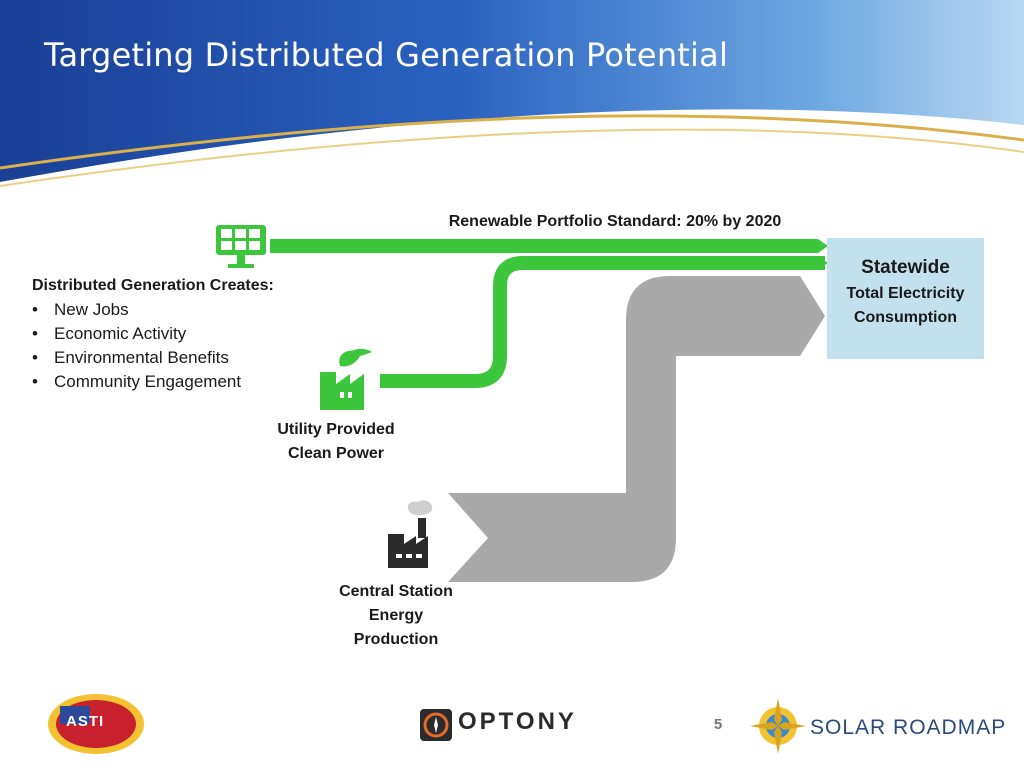  I want to click on asti-logo-text: ASTI, so click(85, 721).